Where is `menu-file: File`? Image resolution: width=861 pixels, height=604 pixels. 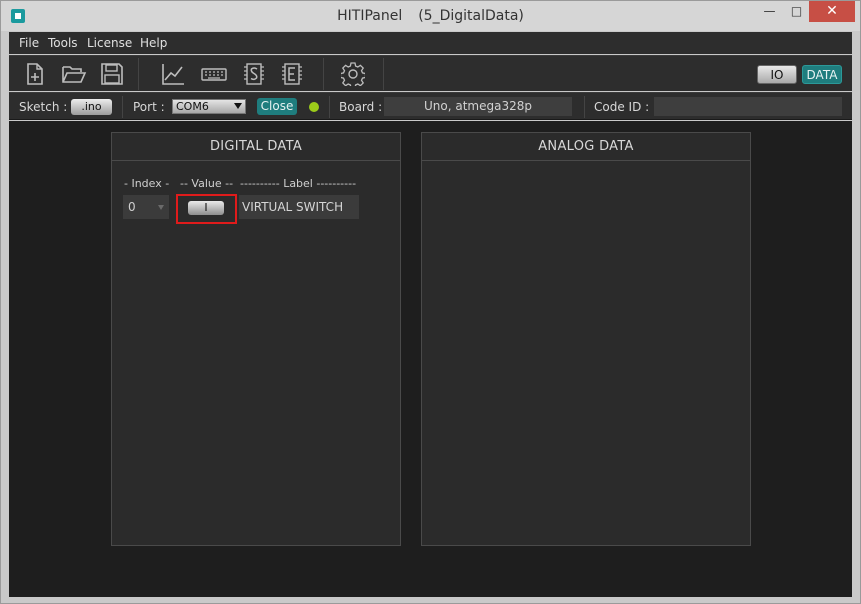 menu-file: File is located at coordinates (29, 43).